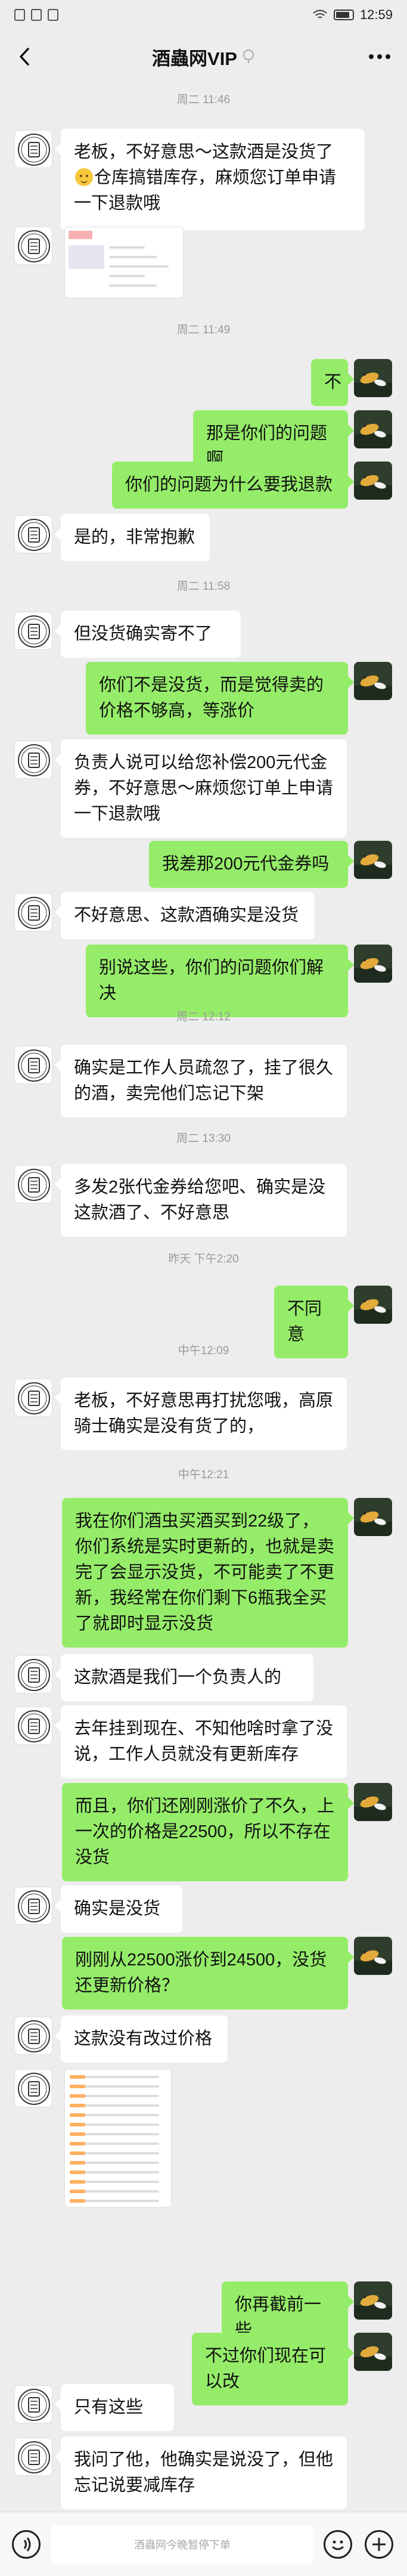  Describe the element at coordinates (204, 1413) in the screenshot. I see `message-text: 老板，不好意思再打扰您哦，高原骑士确实是没有货了的，` at that location.